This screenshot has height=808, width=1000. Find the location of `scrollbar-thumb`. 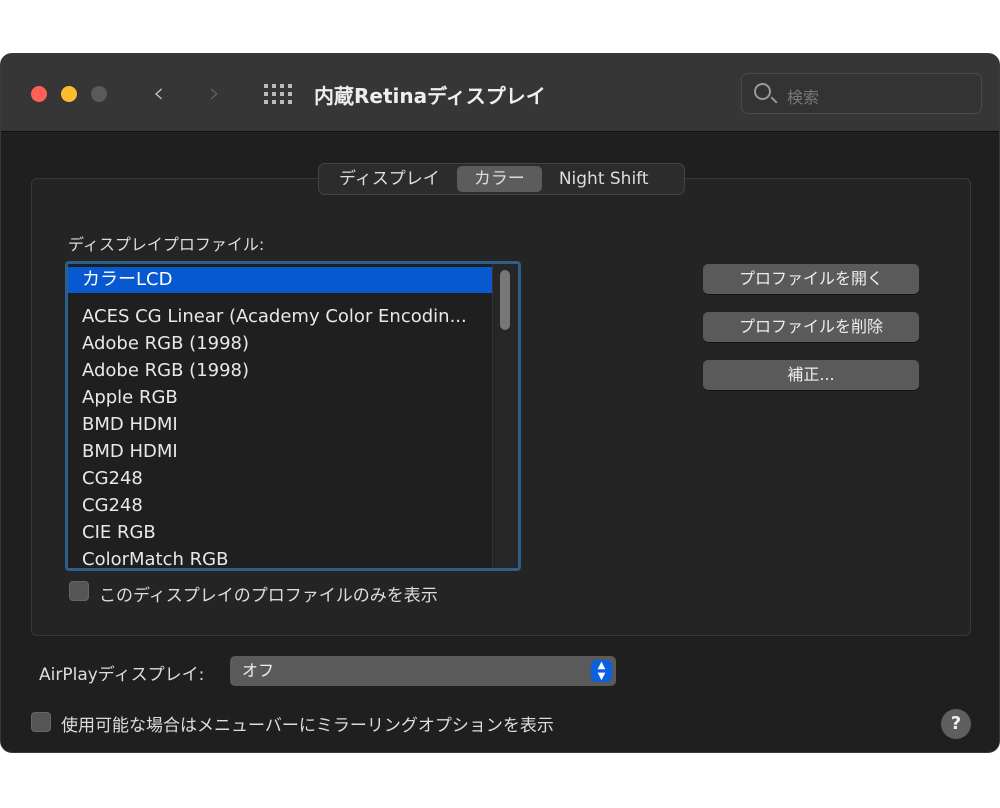

scrollbar-thumb is located at coordinates (505, 300).